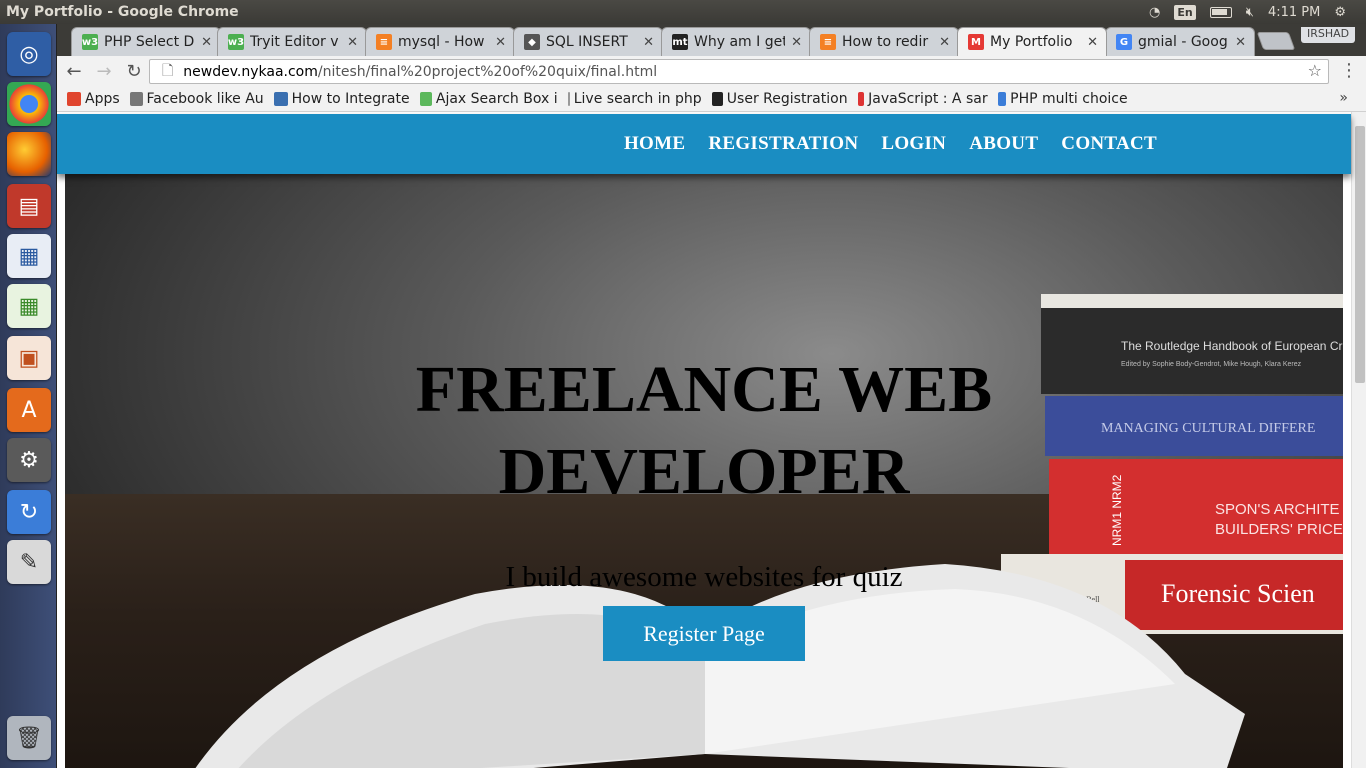 The image size is (1366, 768). Describe the element at coordinates (704, 577) in the screenshot. I see `hero-subtitle: I build awesome websites for quiz` at that location.